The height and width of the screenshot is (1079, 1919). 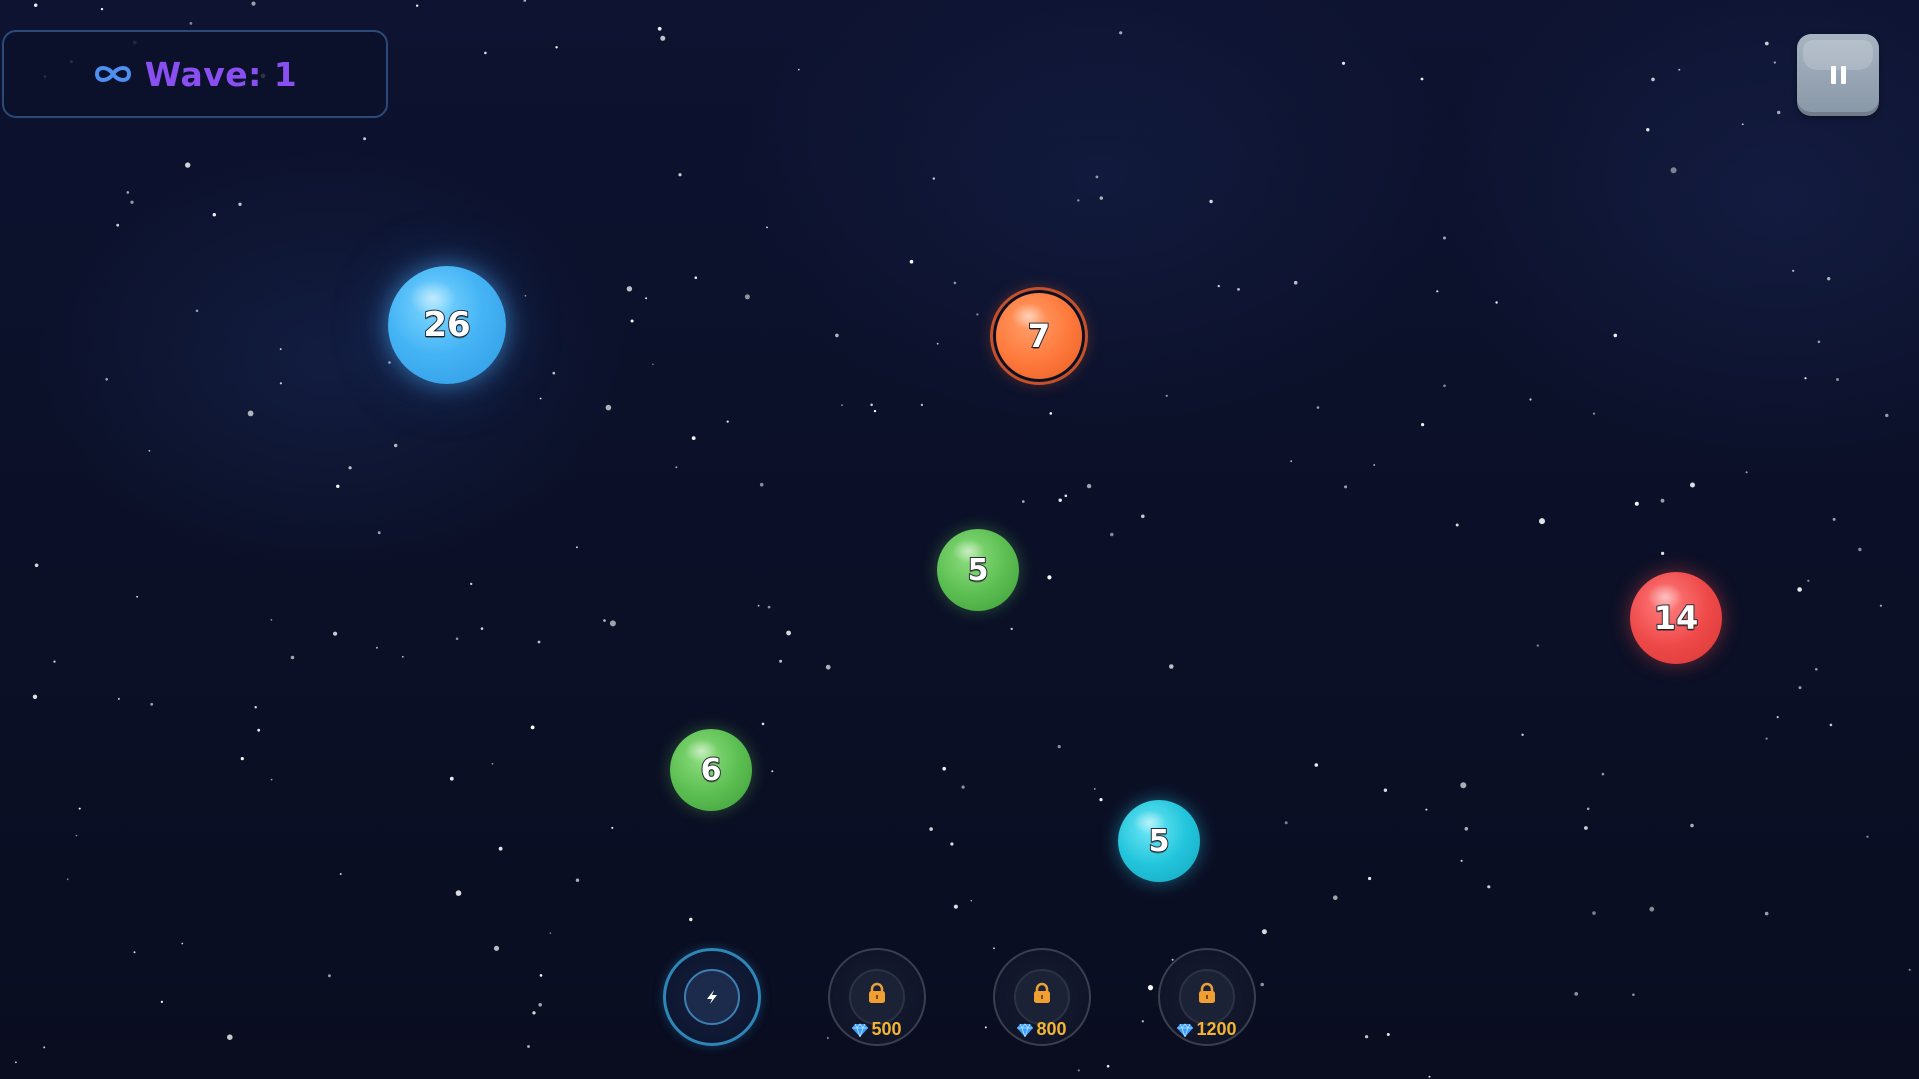 What do you see at coordinates (1185, 1029) in the screenshot?
I see `gem-icon` at bounding box center [1185, 1029].